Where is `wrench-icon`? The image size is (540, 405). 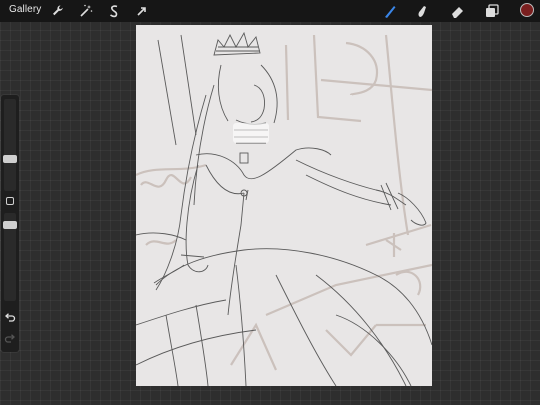
wrench-icon is located at coordinates (58, 11).